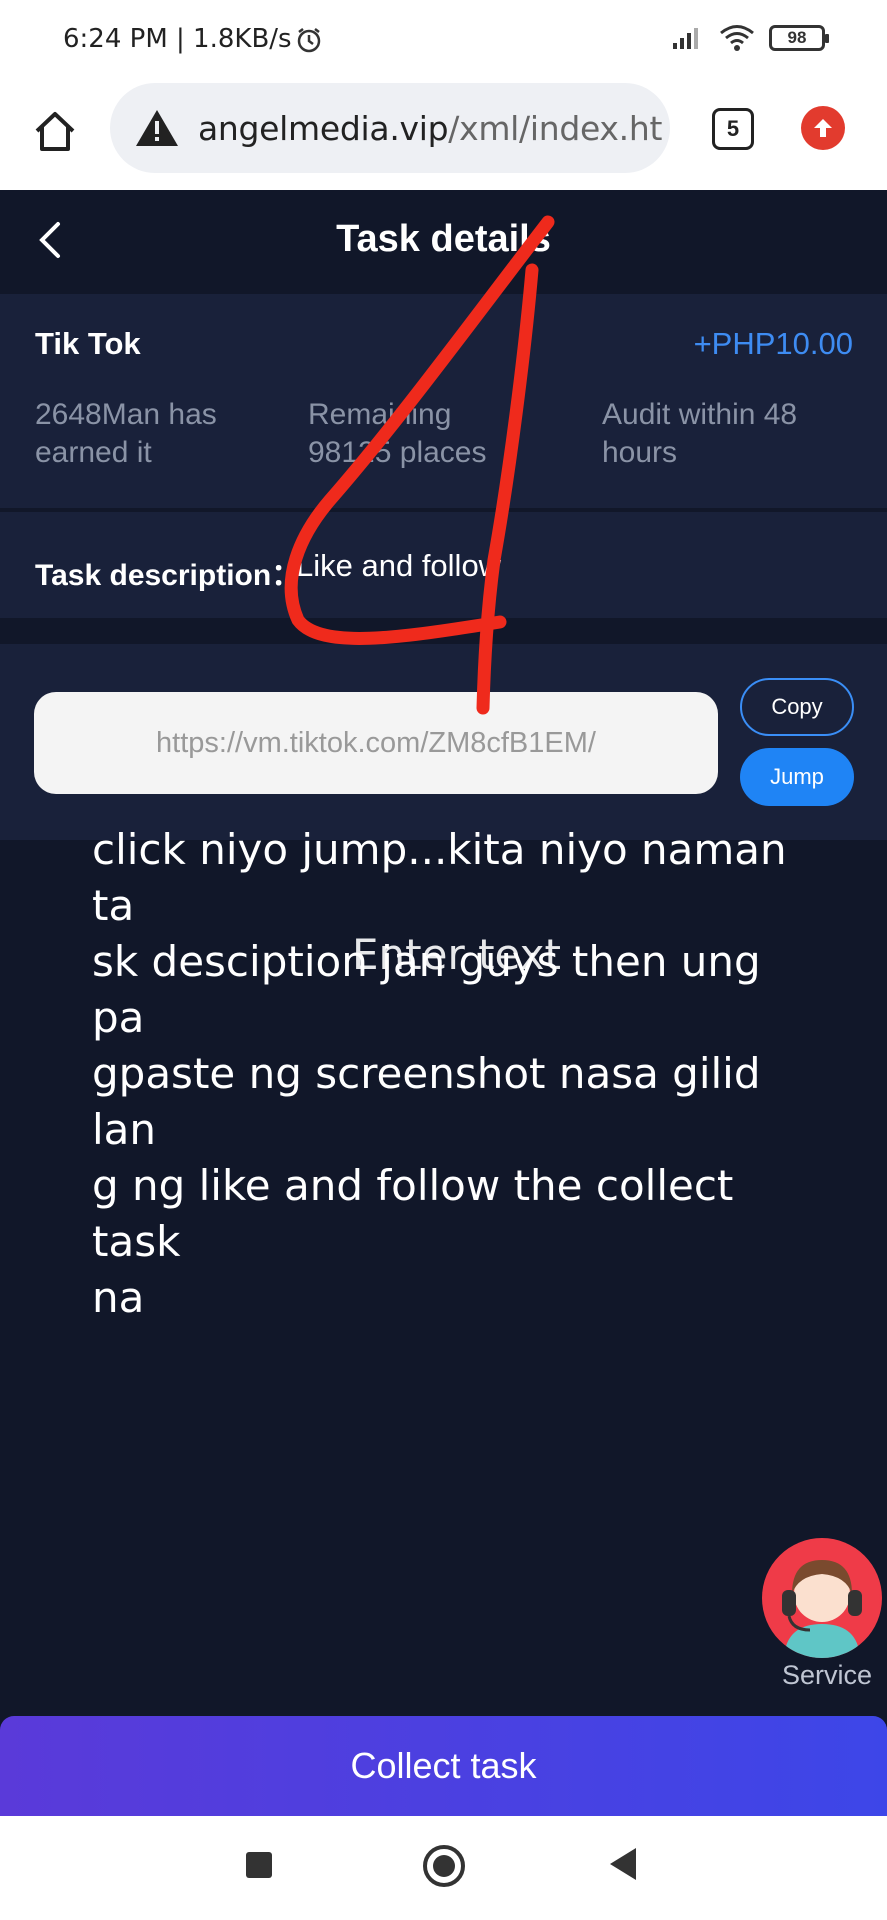  I want to click on status-time: 6:24 PM | 1.8KB/s, so click(177, 39).